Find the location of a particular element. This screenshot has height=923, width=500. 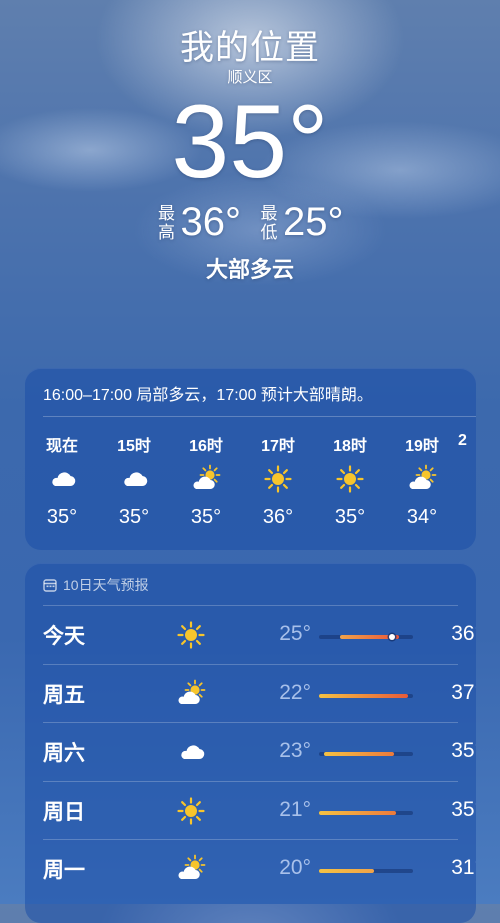

hourly-item: 17时 36° is located at coordinates (278, 485).